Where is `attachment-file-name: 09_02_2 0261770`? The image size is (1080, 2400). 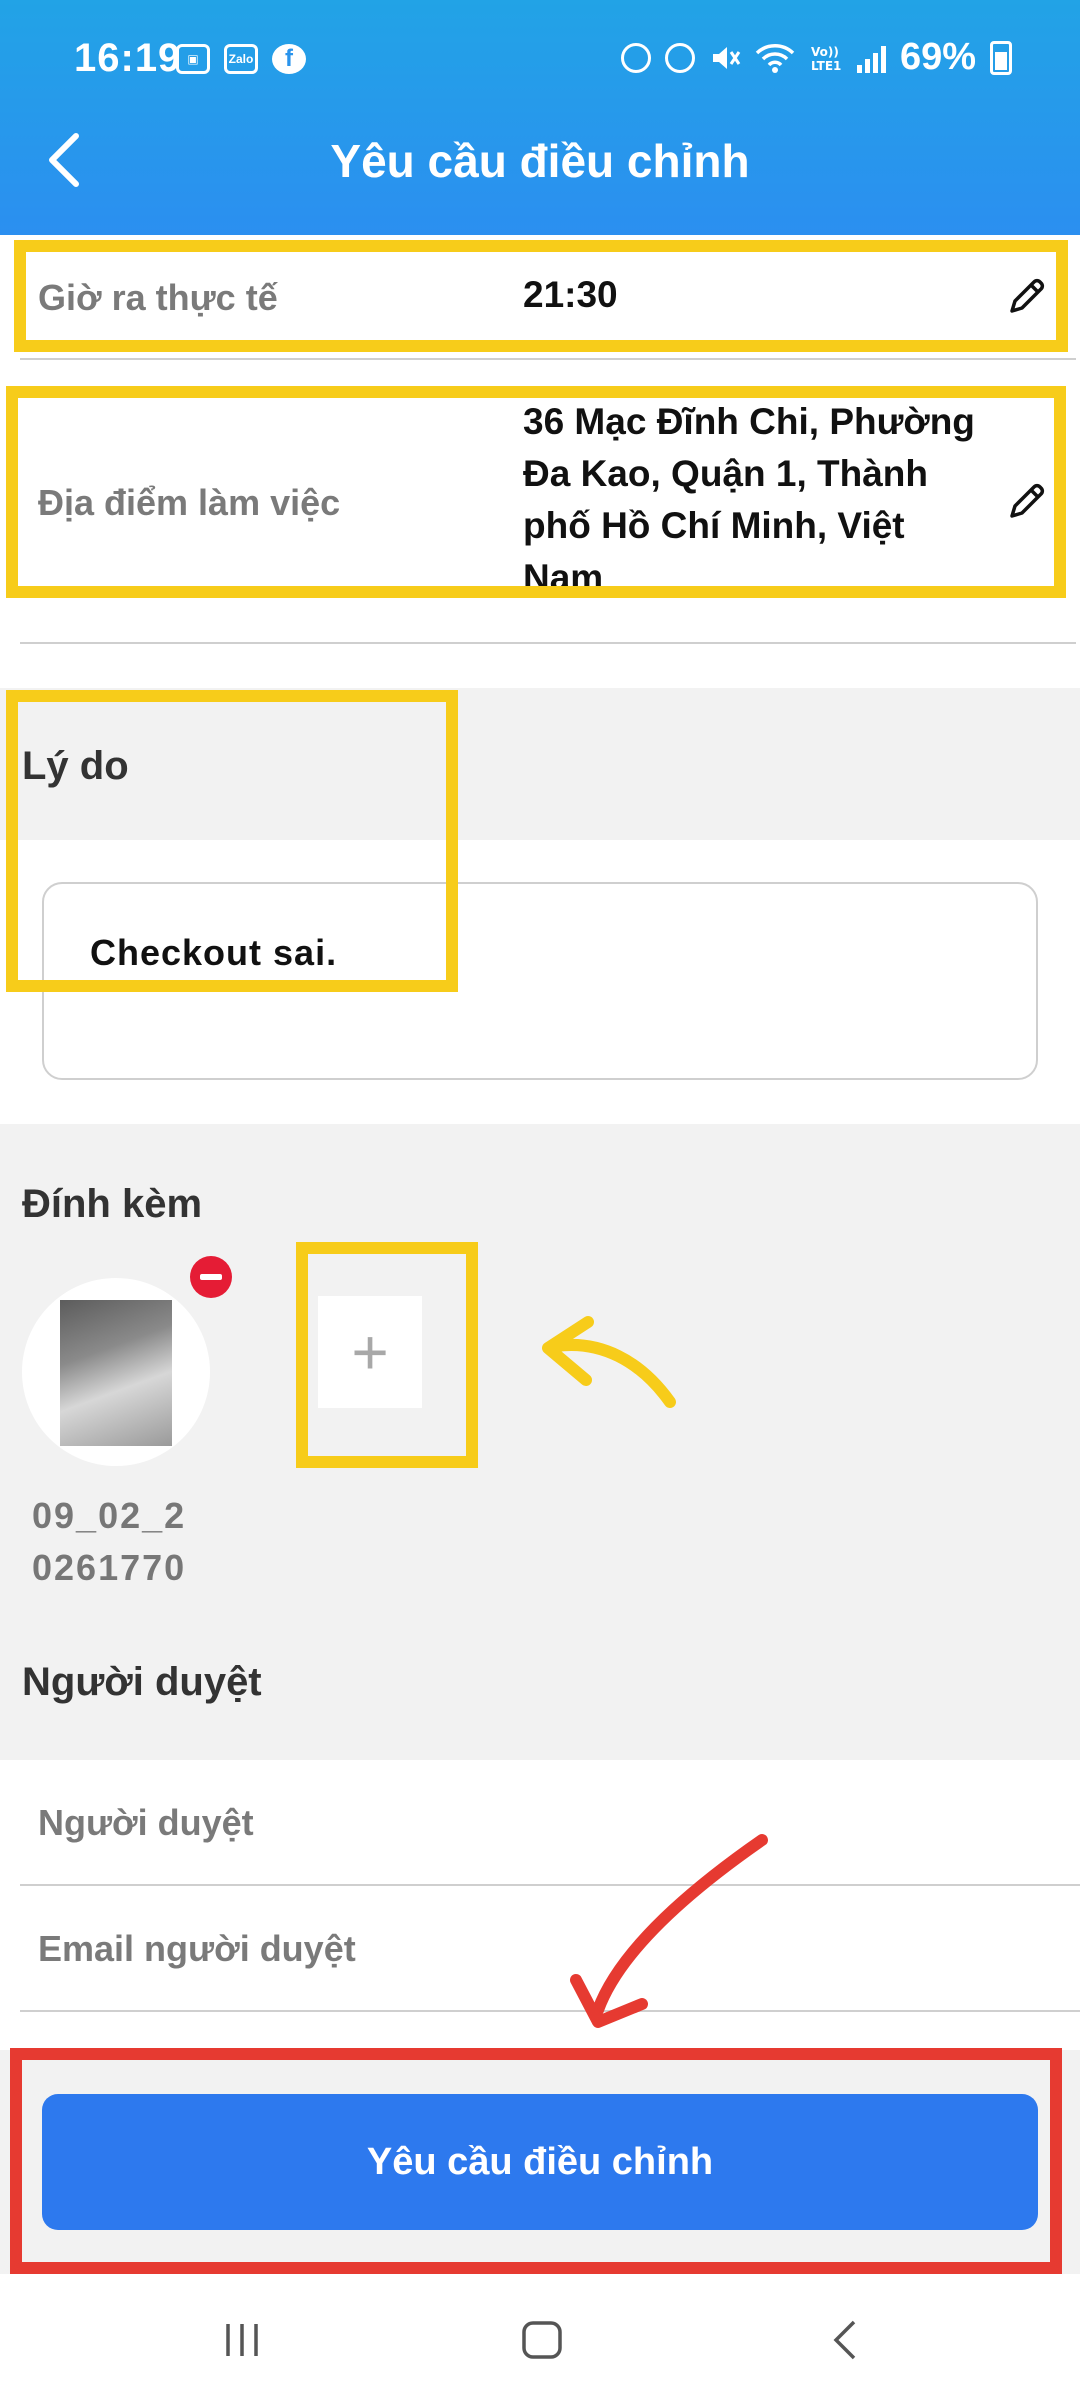
attachment-file-name: 09_02_2 0261770 is located at coordinates (132, 1542).